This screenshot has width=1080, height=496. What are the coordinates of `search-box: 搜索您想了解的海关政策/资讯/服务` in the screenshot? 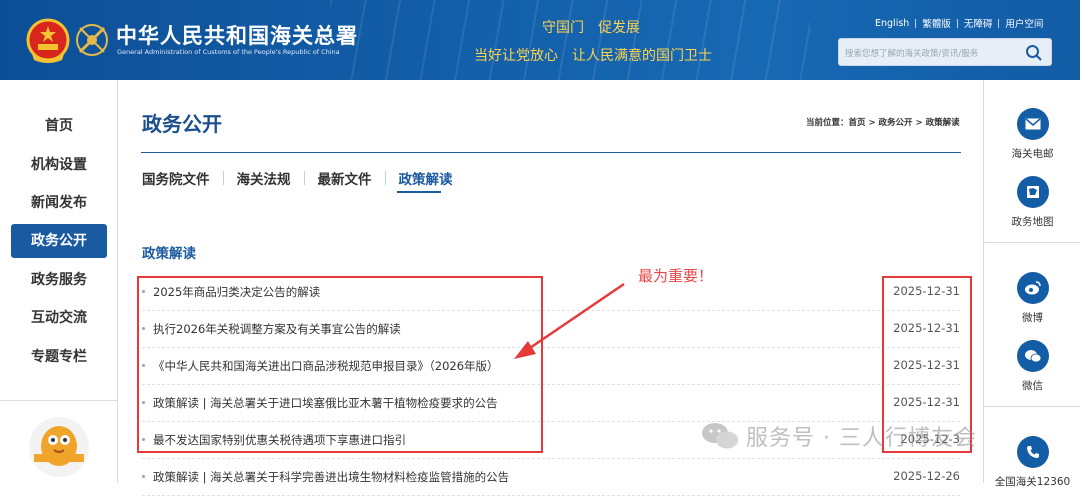 It's located at (945, 52).